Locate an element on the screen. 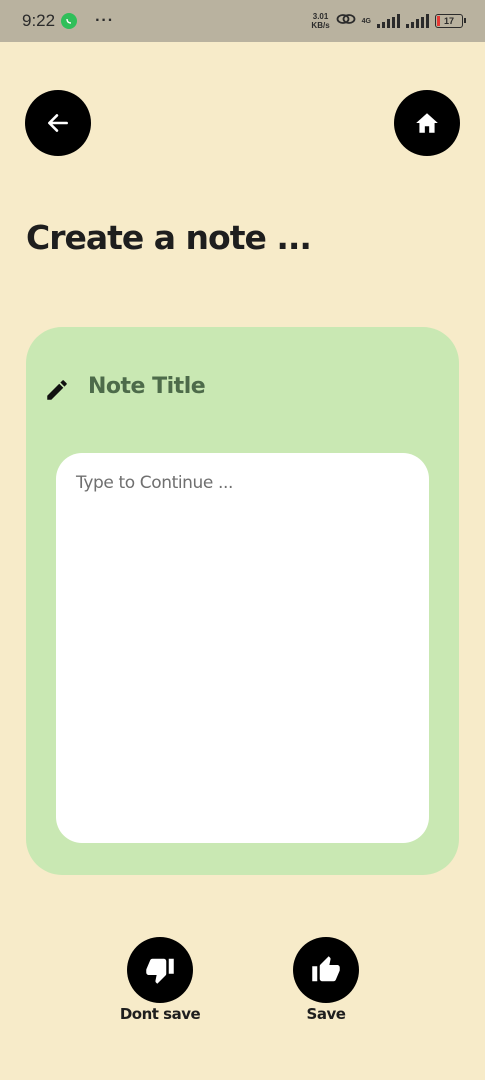 Image resolution: width=485 pixels, height=1080 pixels. arrow-left-icon is located at coordinates (58, 123).